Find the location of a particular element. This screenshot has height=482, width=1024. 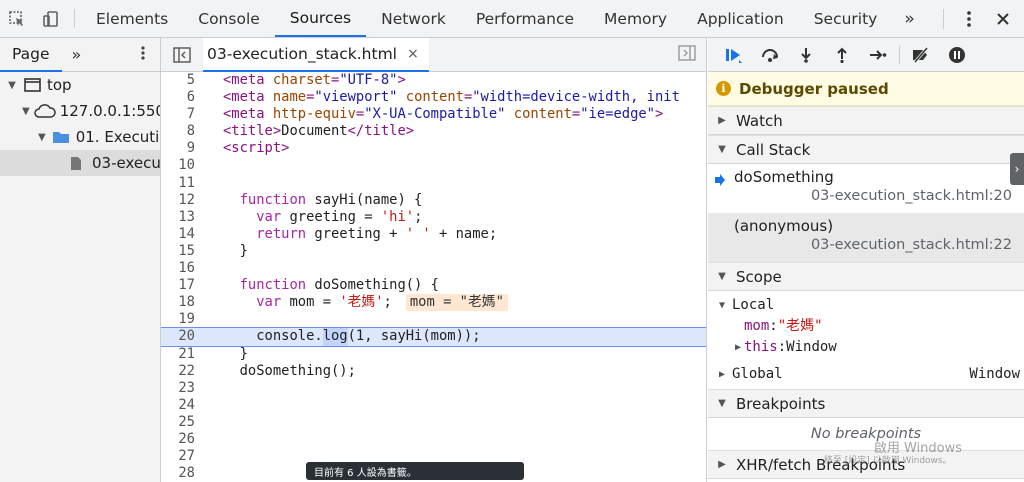

editor-file-tab: 03-execution_stack.html × is located at coordinates (316, 55).